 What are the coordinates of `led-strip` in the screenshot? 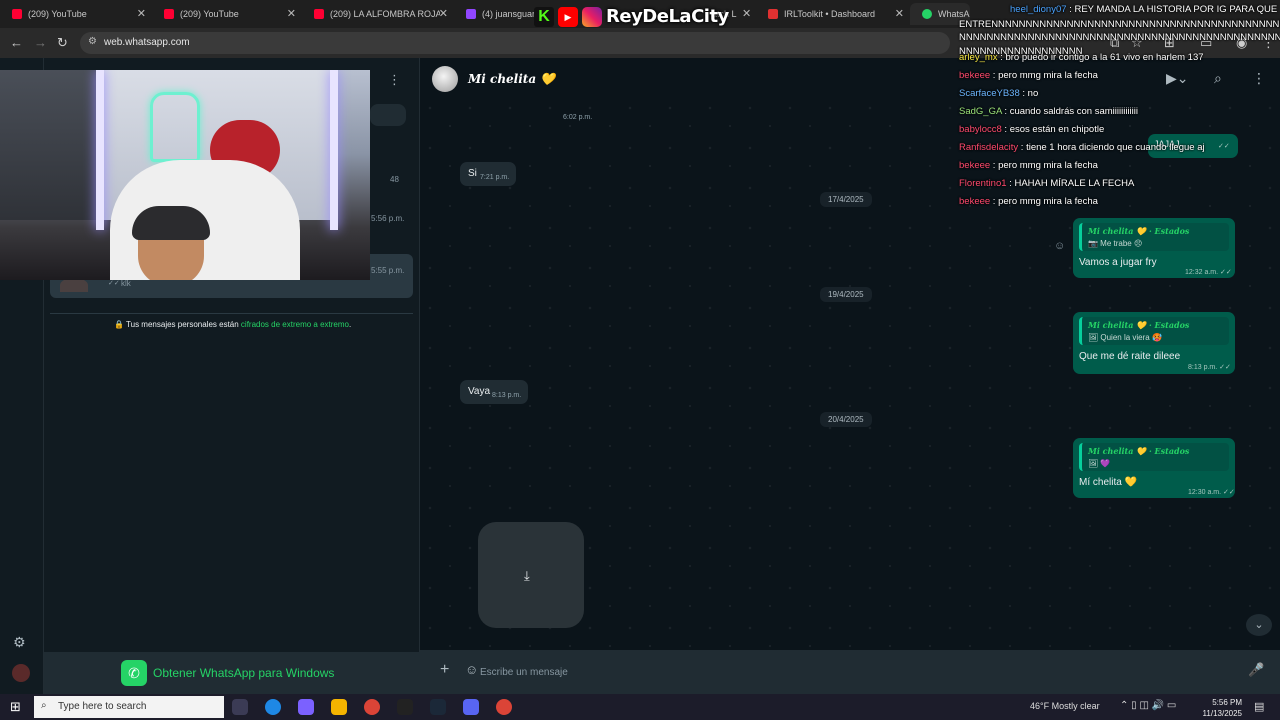 It's located at (100, 150).